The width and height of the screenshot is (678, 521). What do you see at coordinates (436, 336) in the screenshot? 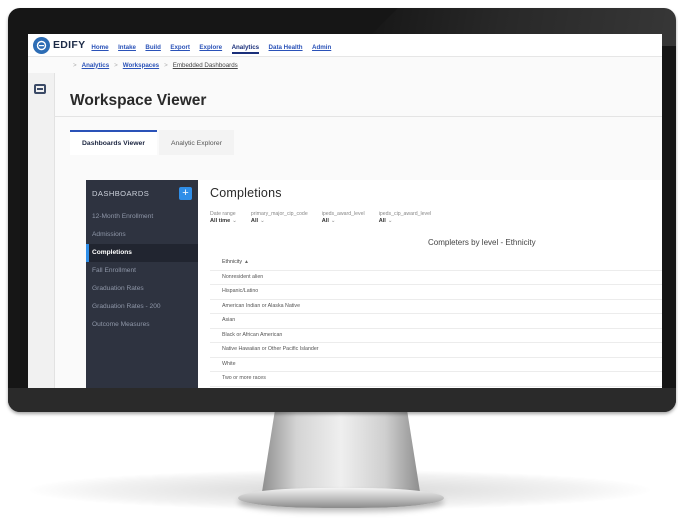
I see `table-row: Black or African American` at bounding box center [436, 336].